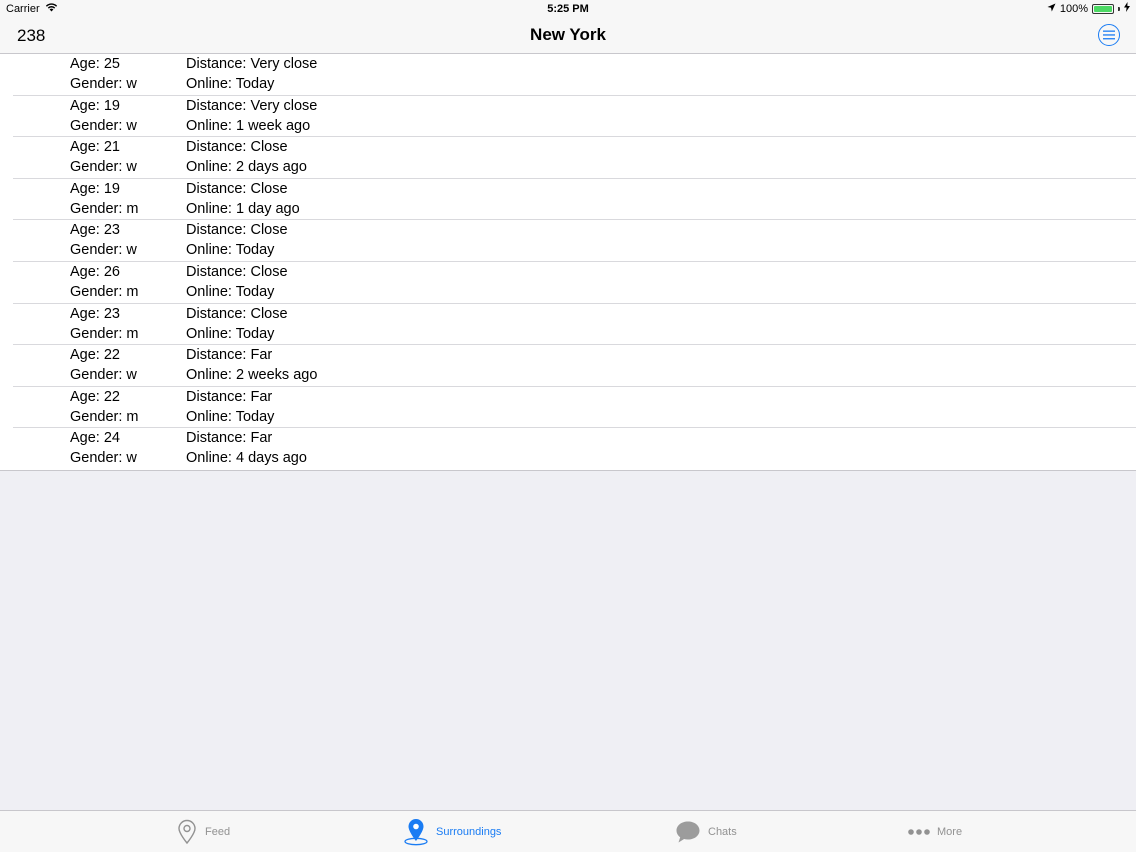 The height and width of the screenshot is (852, 1136). Describe the element at coordinates (722, 832) in the screenshot. I see `tab-chats-label: Chats` at that location.